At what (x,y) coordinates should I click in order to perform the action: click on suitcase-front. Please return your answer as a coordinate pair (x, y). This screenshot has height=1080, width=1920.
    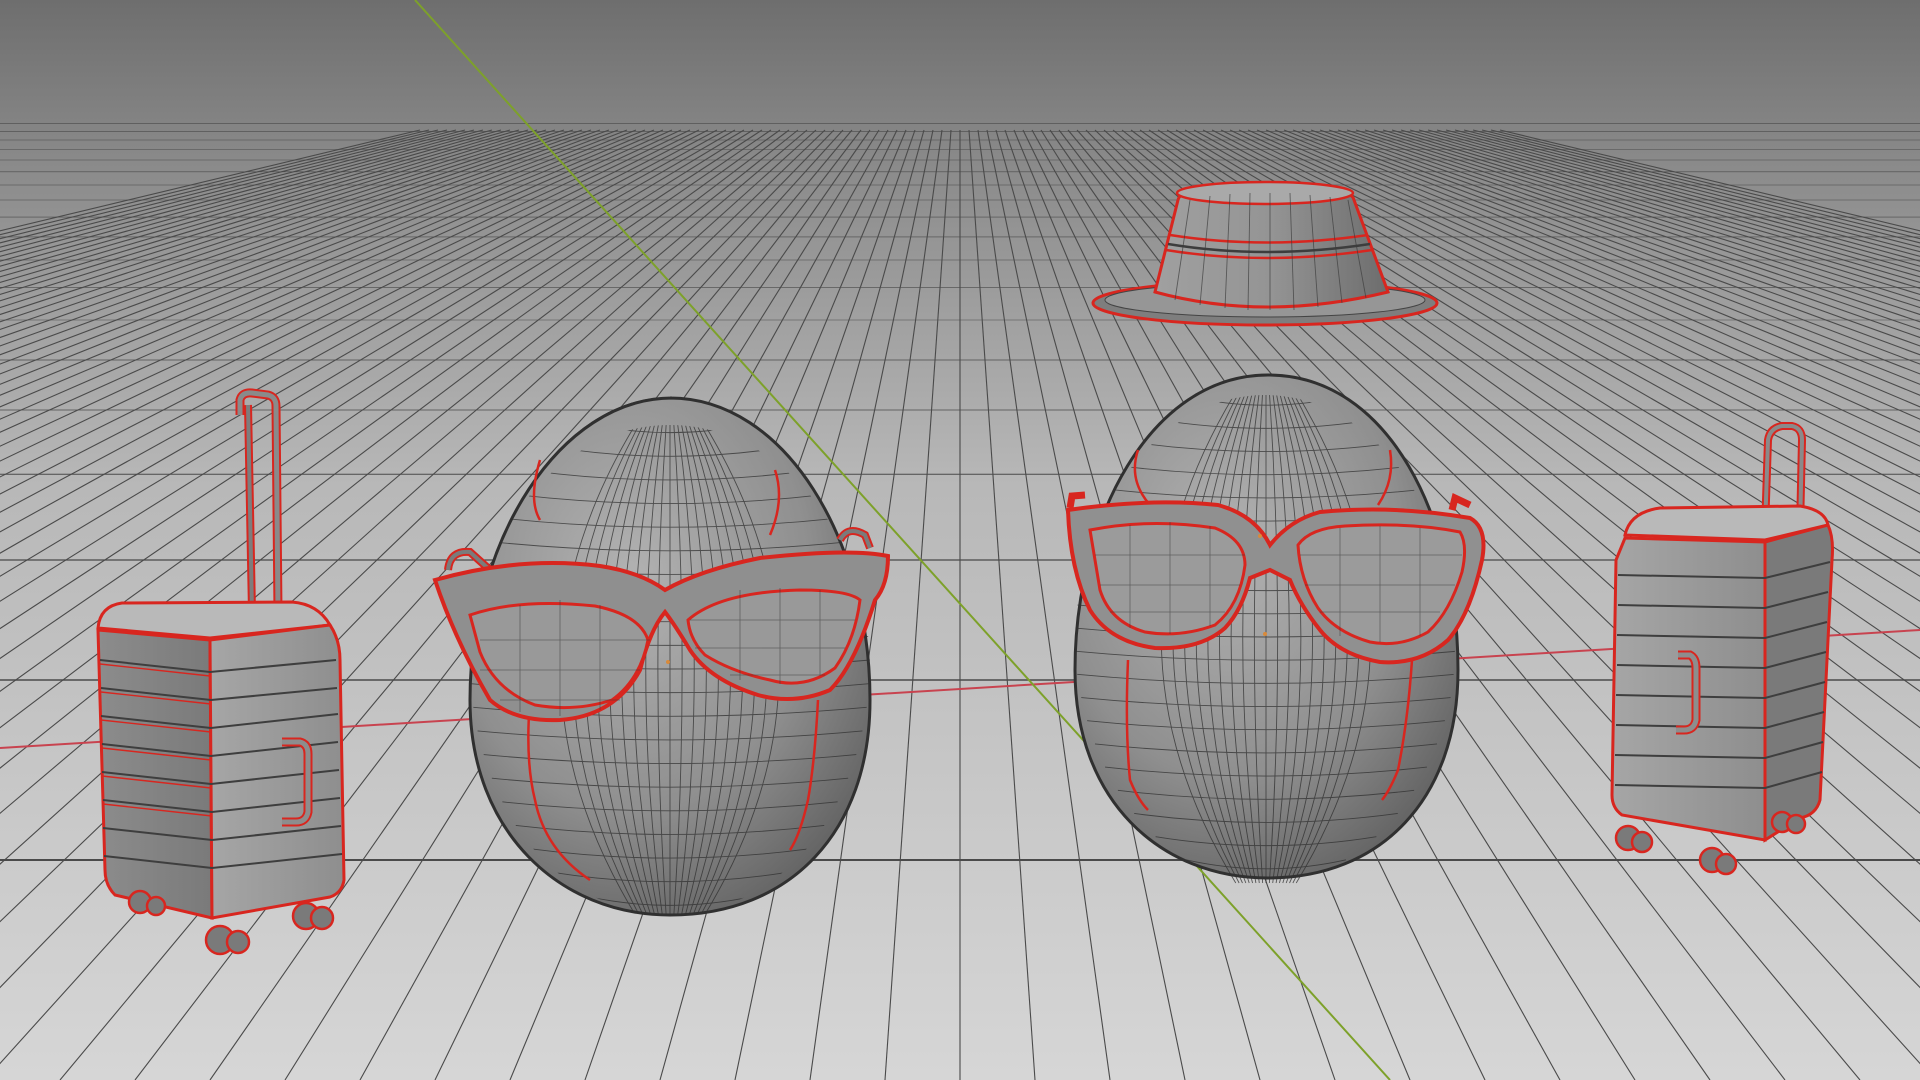
    Looking at the image, I should click on (1688, 689).